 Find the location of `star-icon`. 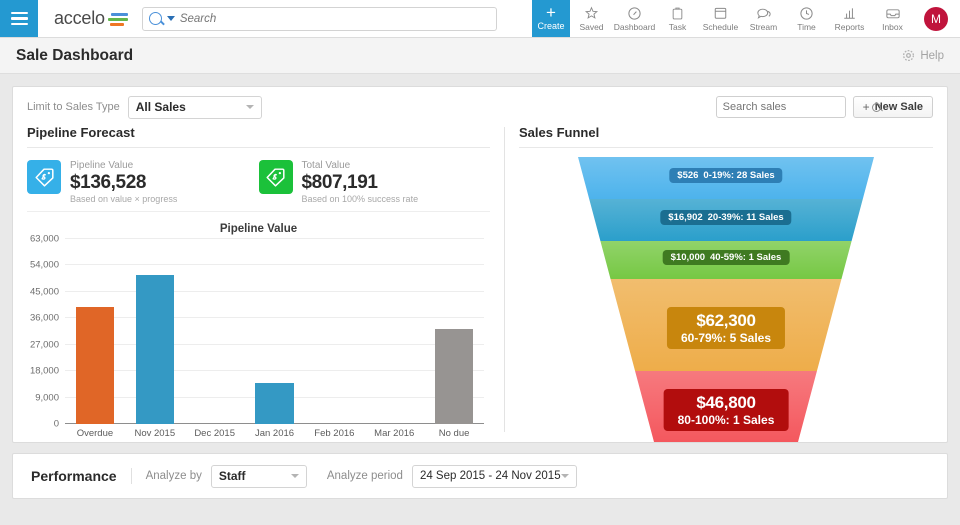

star-icon is located at coordinates (591, 13).